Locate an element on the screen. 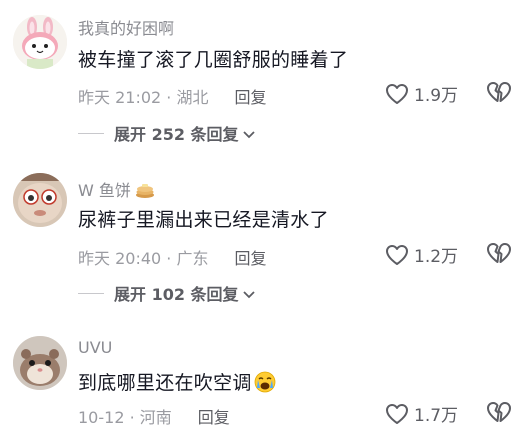 The width and height of the screenshot is (532, 432). rabbit-avatar is located at coordinates (40, 42).